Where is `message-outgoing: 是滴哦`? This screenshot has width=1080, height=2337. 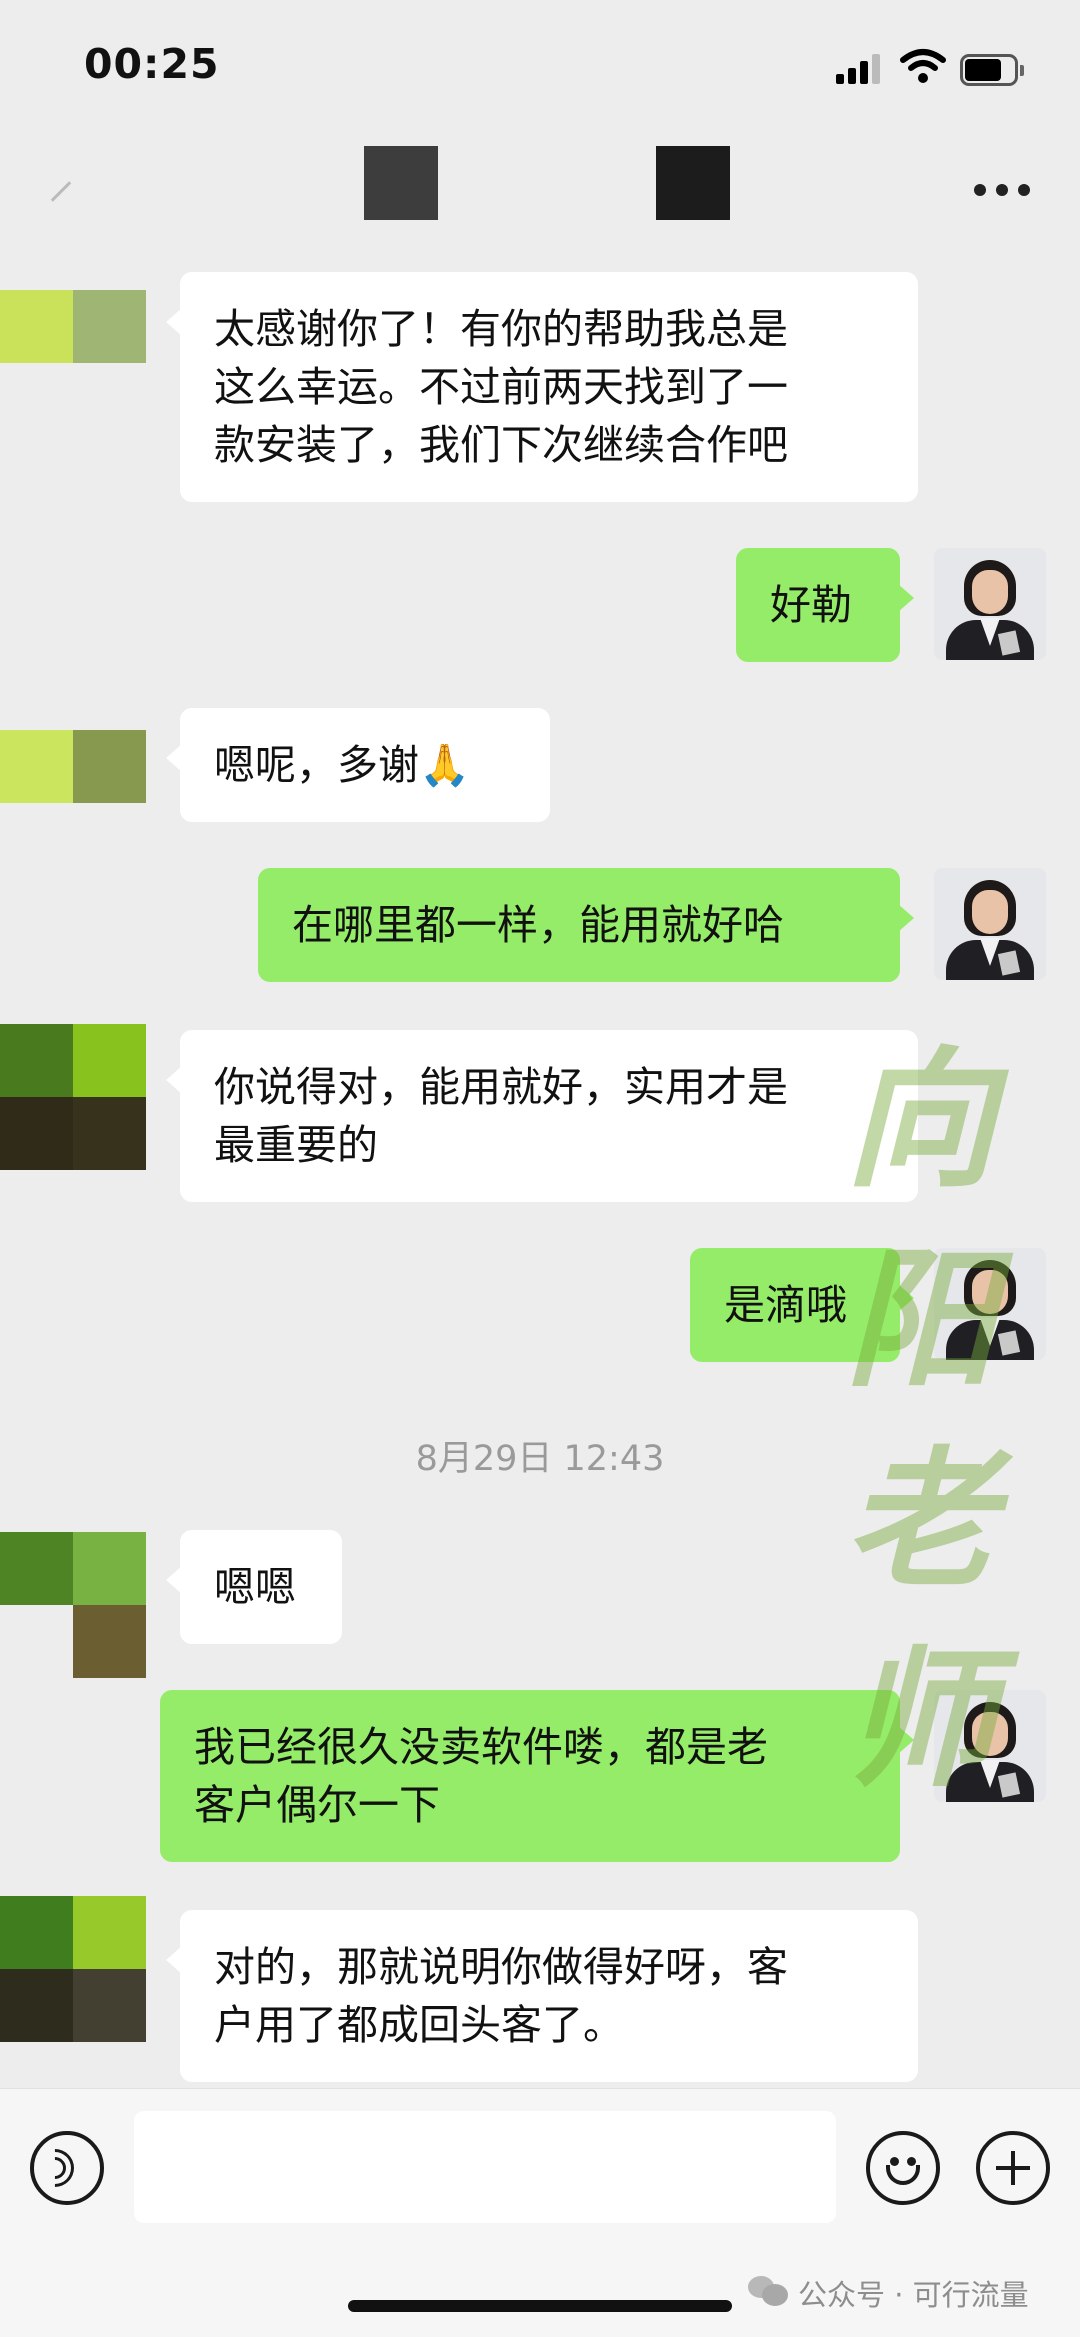
message-outgoing: 是滴哦 is located at coordinates (802, 1305).